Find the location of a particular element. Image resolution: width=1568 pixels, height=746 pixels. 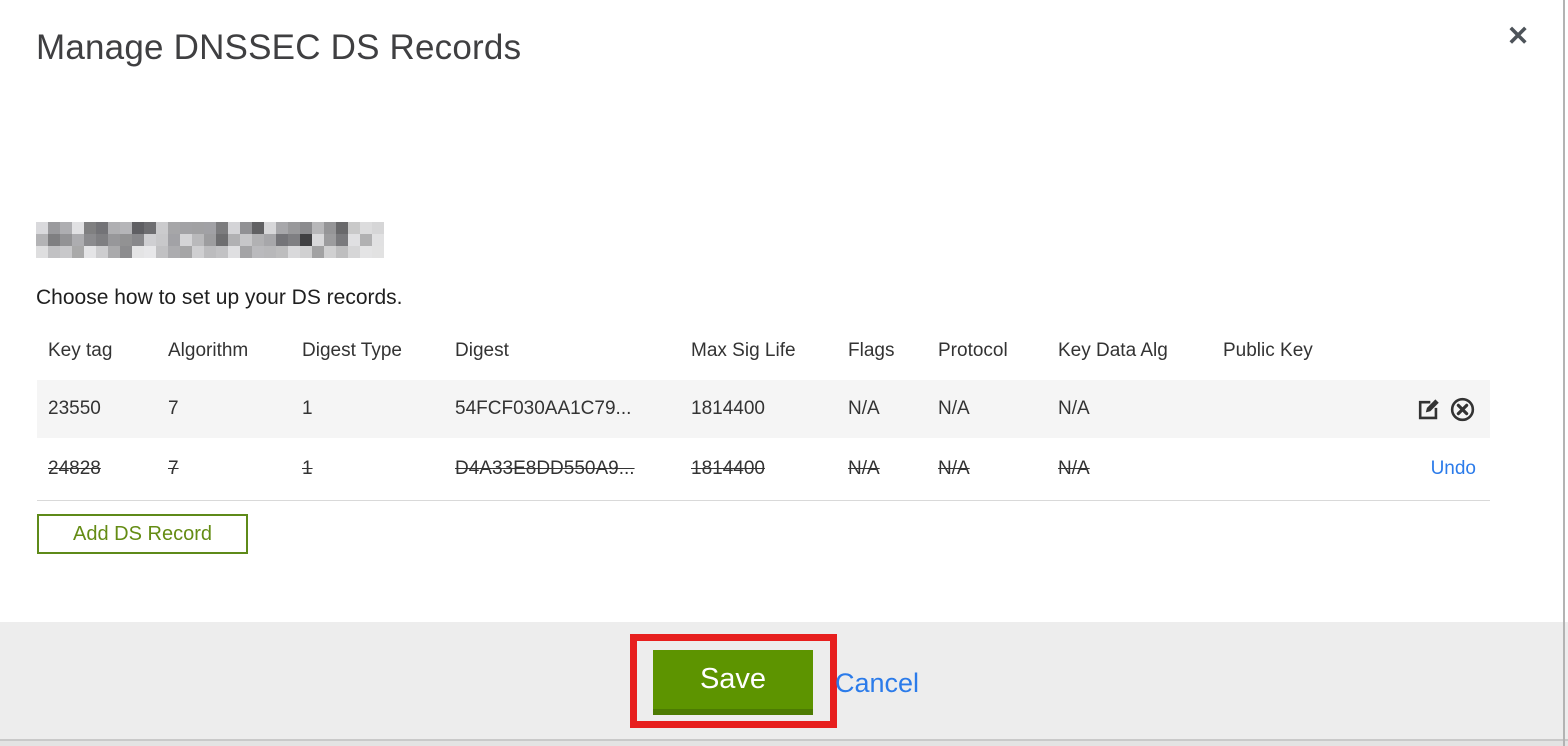

col-header-digest: Digest is located at coordinates (482, 350).